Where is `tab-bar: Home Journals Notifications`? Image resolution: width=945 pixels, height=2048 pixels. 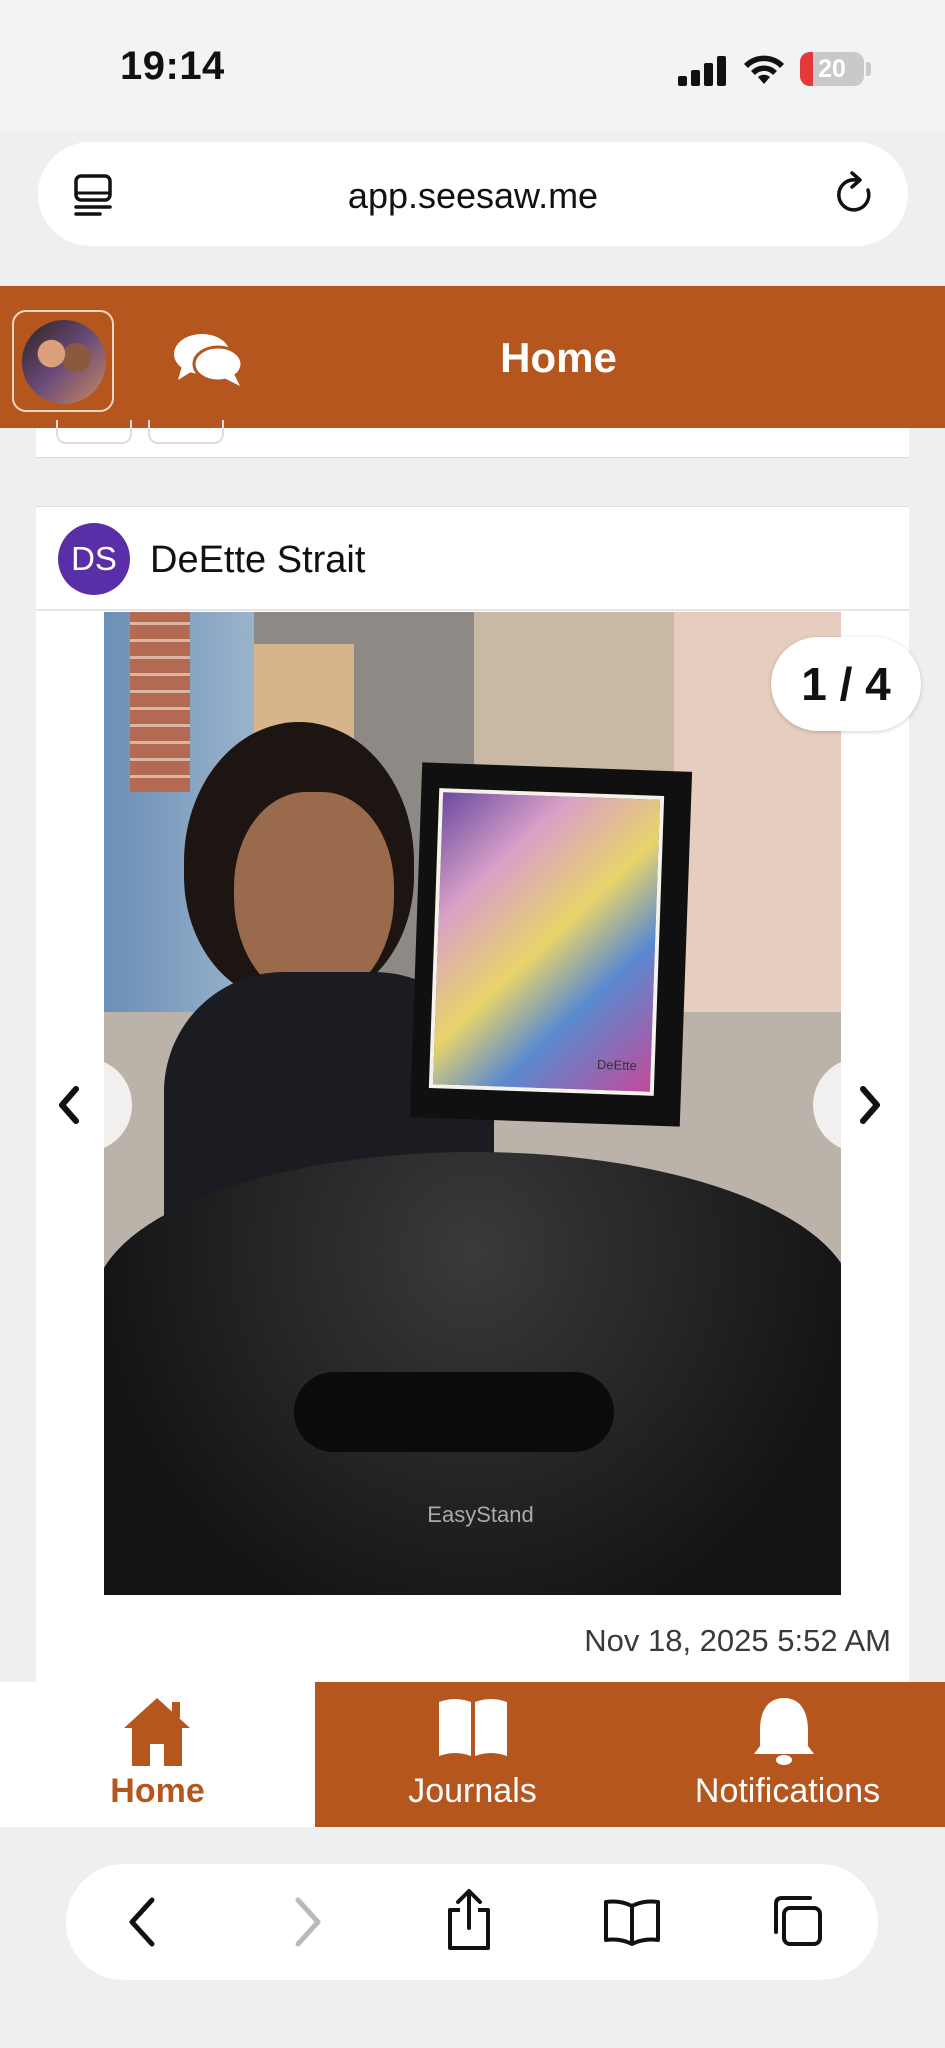 tab-bar: Home Journals Notifications is located at coordinates (472, 1754).